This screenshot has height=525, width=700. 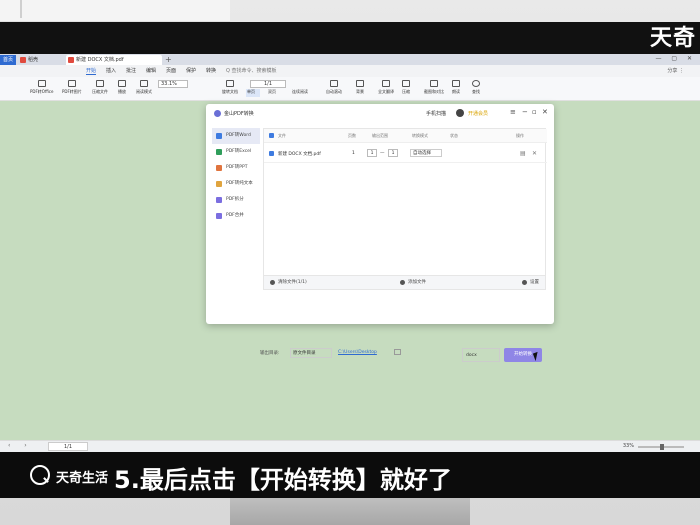 I want to click on translate-tool: 全文翻译, so click(x=386, y=87).